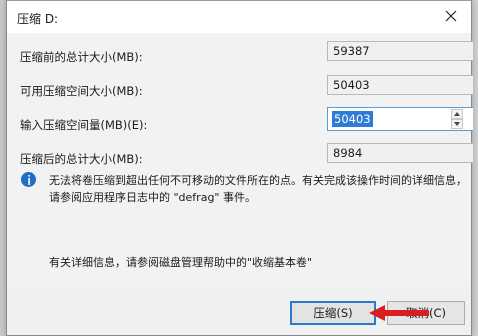  I want to click on dialog-title: 压缩 D:, so click(38, 19).